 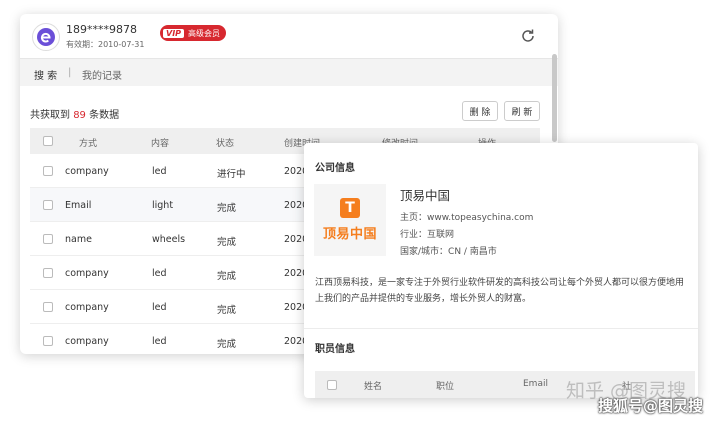 I want to click on cell-method: name, so click(x=78, y=239).